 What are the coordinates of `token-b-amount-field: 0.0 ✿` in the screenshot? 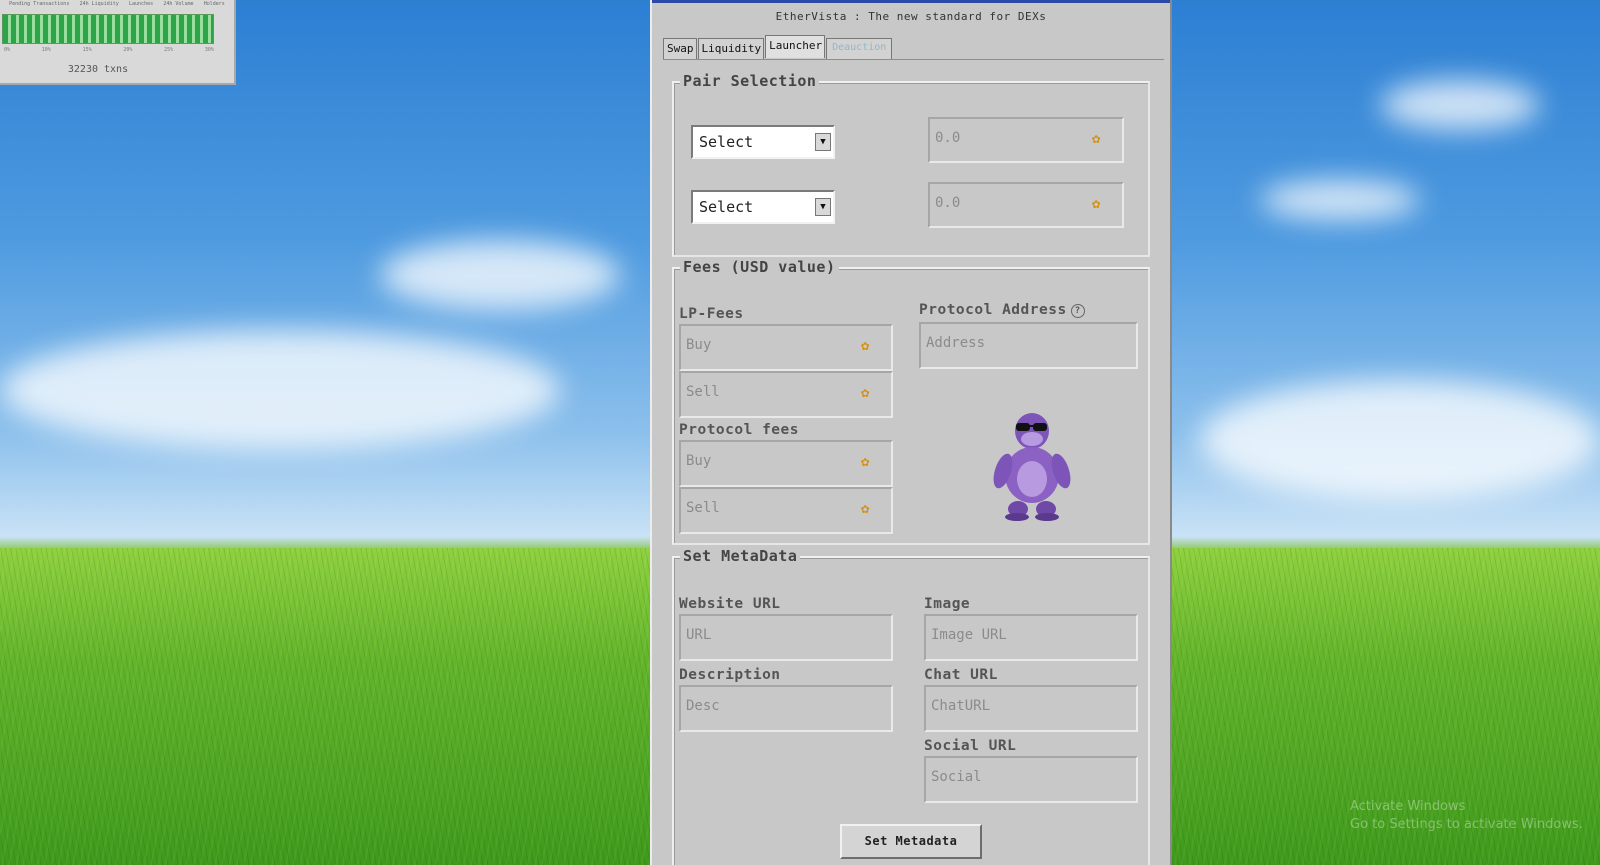 It's located at (1026, 205).